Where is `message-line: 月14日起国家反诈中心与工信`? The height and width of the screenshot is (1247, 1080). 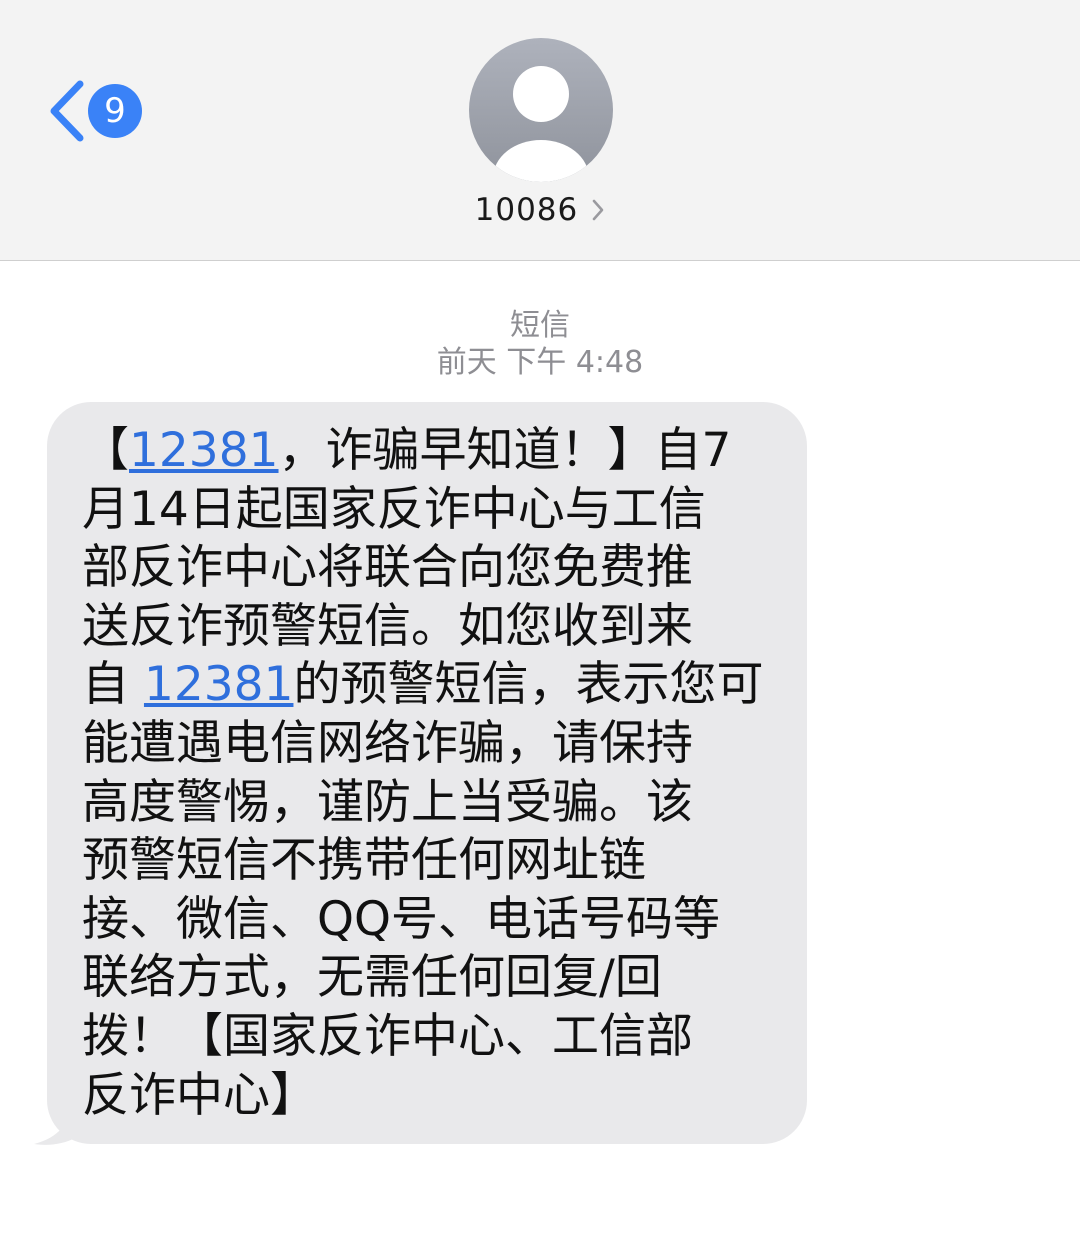
message-line: 月14日起国家反诈中心与工信 is located at coordinates (394, 509).